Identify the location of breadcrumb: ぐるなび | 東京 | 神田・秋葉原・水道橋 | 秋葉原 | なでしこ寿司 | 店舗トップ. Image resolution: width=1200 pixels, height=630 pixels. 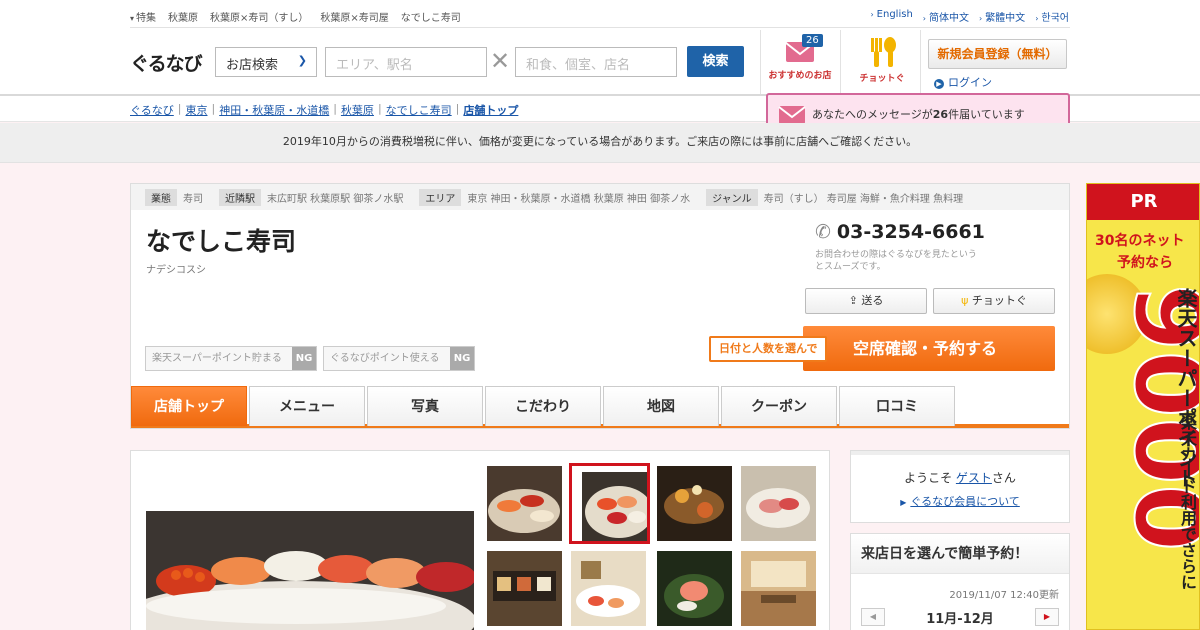
(324, 110).